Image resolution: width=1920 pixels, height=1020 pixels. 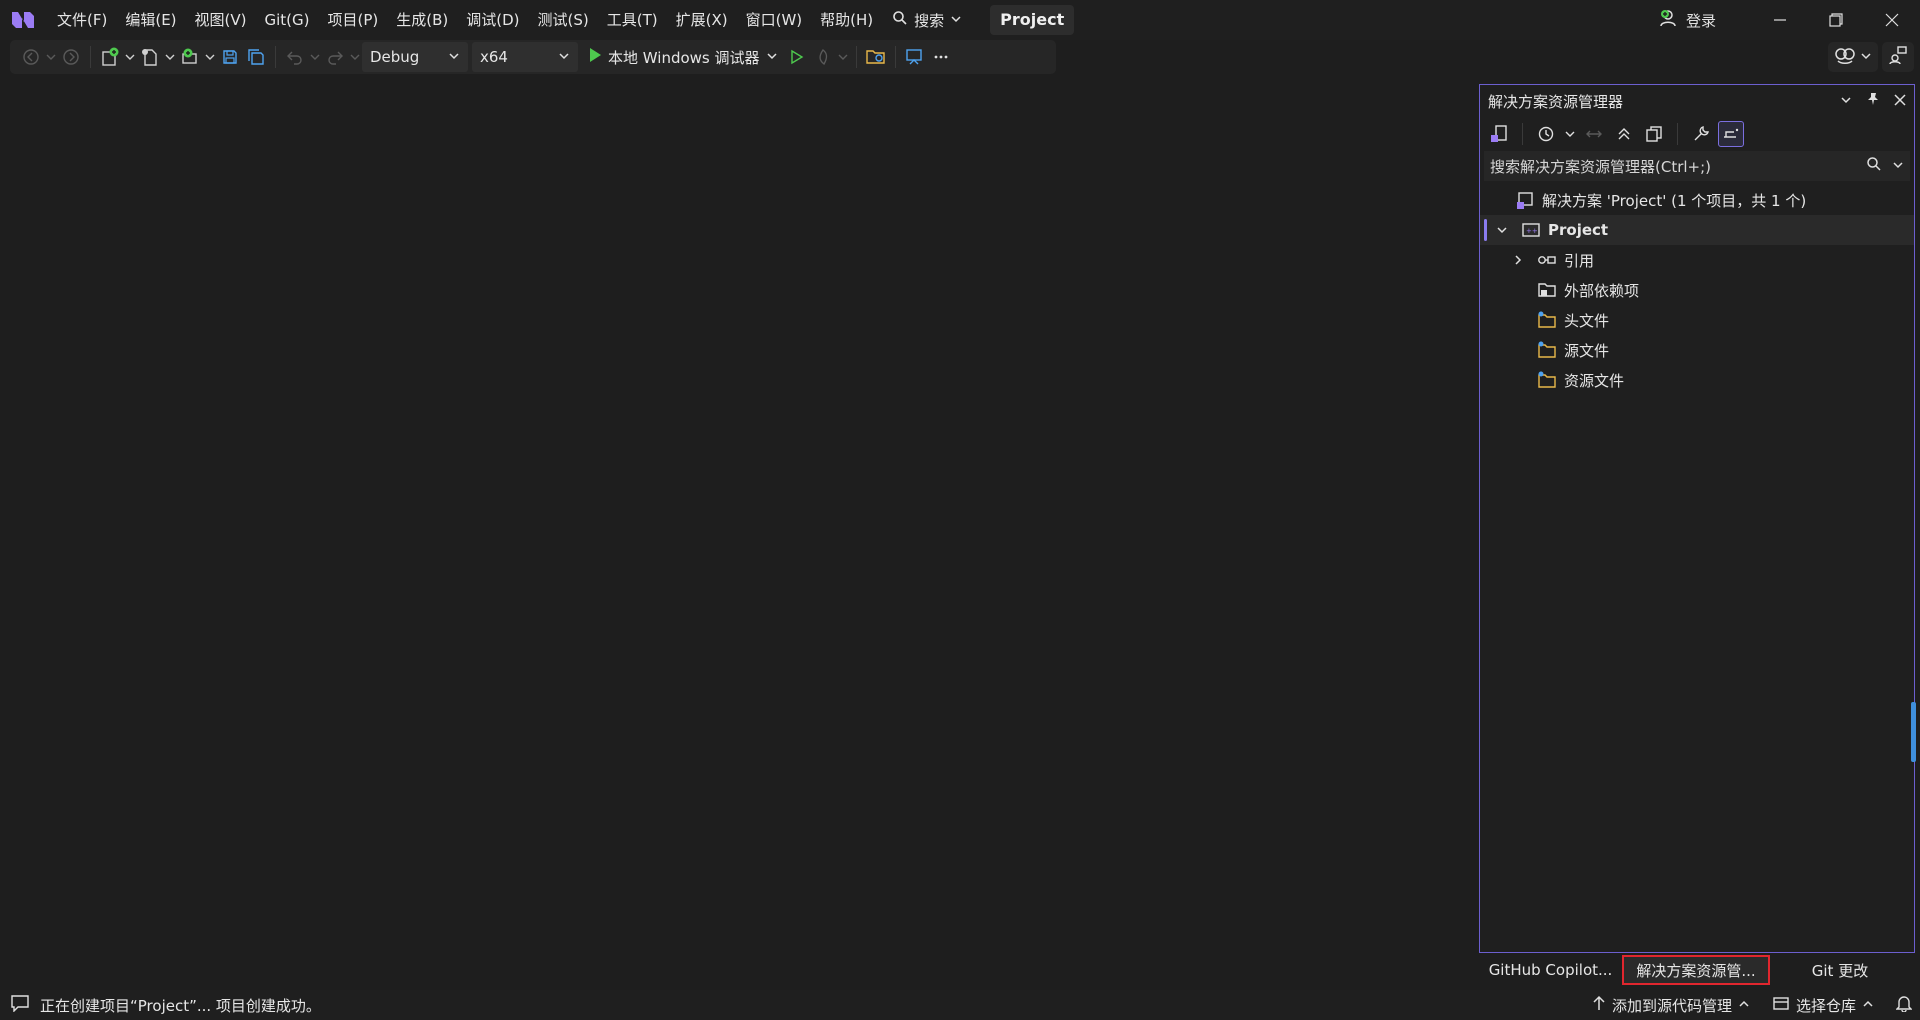 What do you see at coordinates (774, 20) in the screenshot?
I see `menu-window: 窗口(W)` at bounding box center [774, 20].